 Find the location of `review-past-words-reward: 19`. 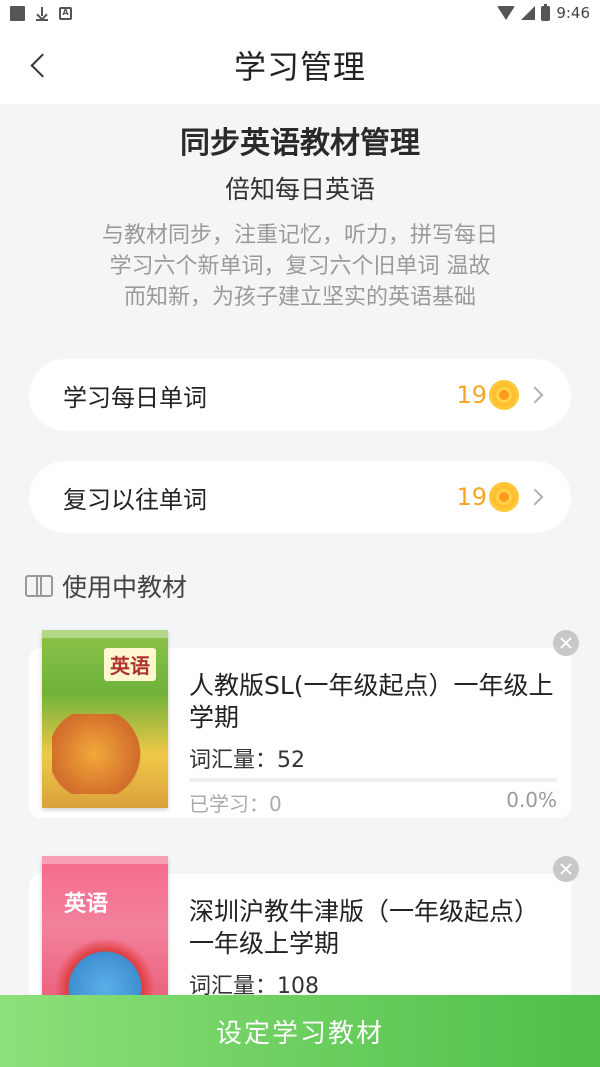

review-past-words-reward: 19 is located at coordinates (500, 497).